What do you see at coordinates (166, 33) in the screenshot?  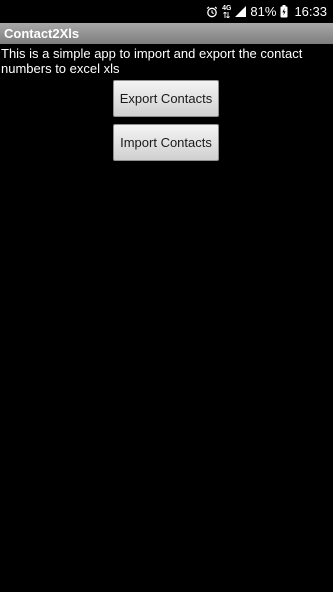 I see `app-title-bar: Contact2Xls` at bounding box center [166, 33].